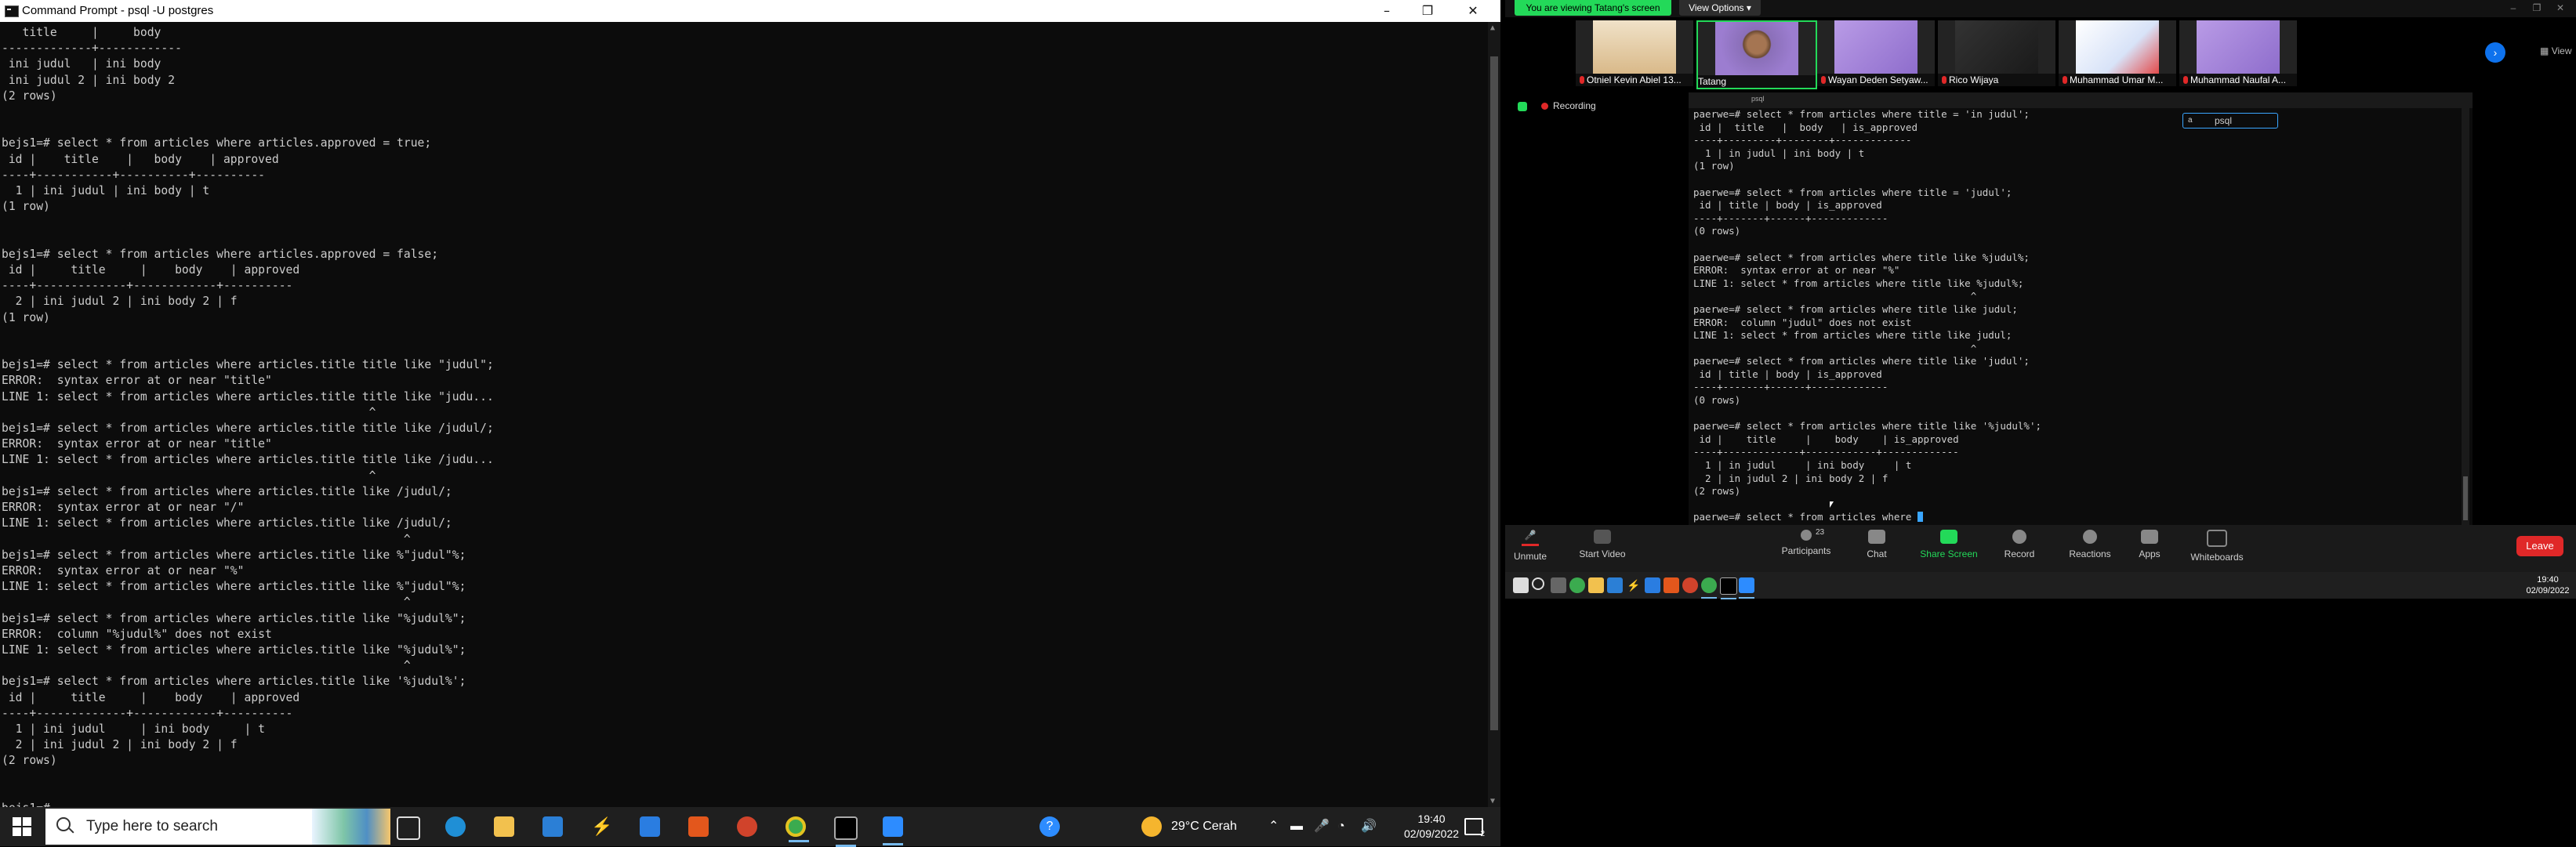  Describe the element at coordinates (2217, 546) in the screenshot. I see `whiteboards-button: Whiteboards` at that location.